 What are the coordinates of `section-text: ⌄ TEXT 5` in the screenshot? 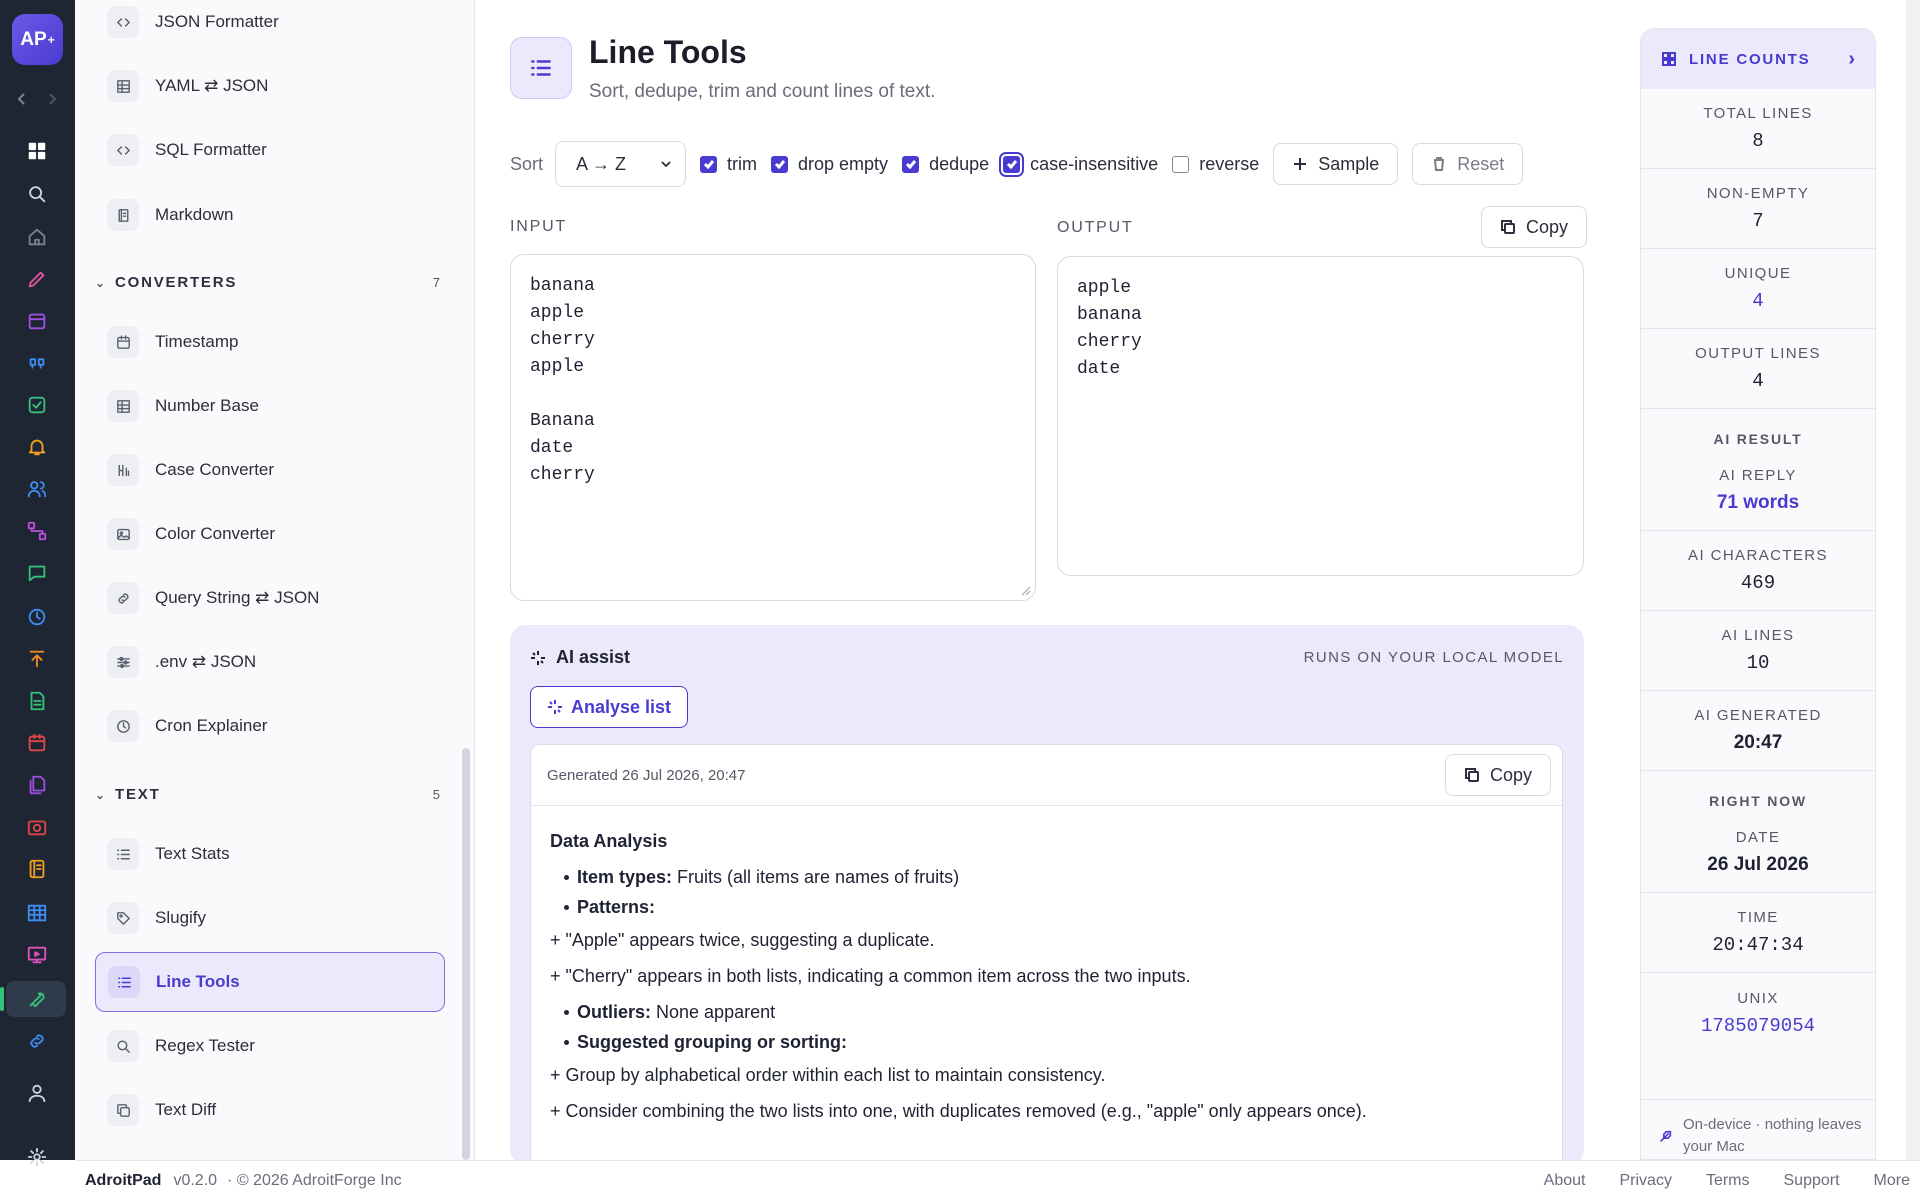 It's located at (267, 794).